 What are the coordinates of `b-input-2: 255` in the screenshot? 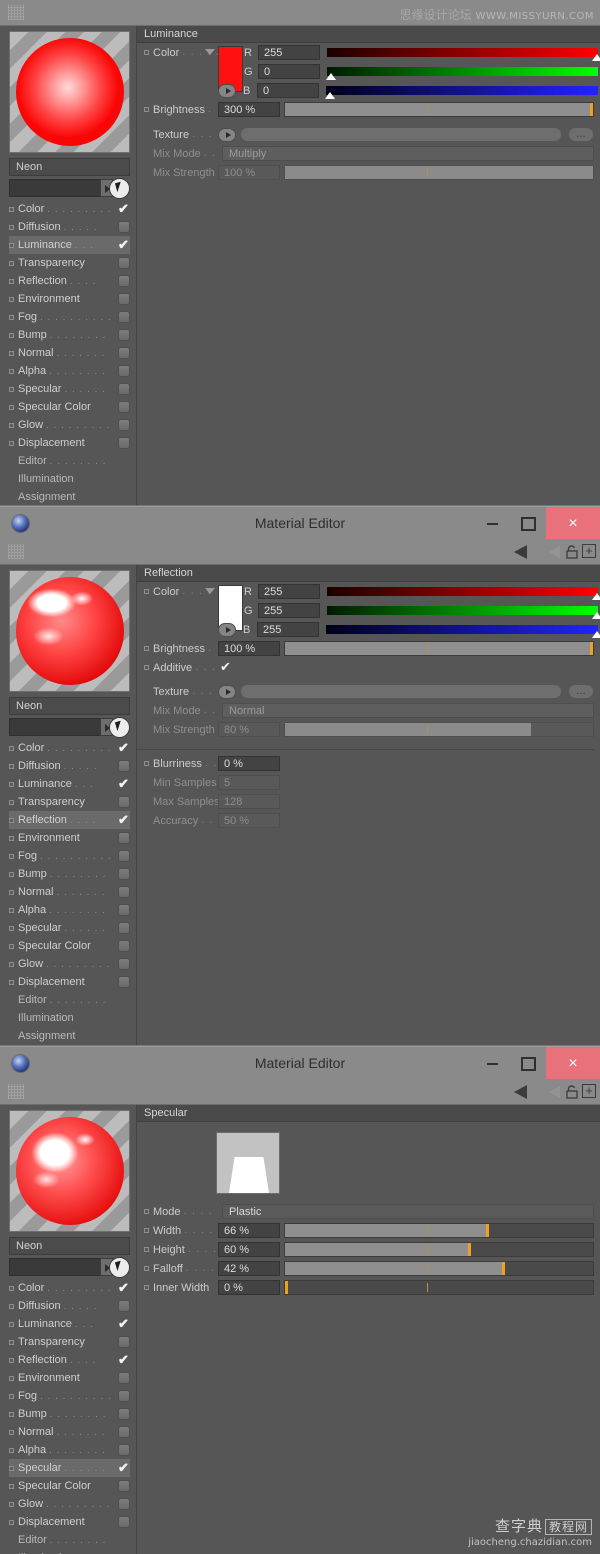 It's located at (288, 629).